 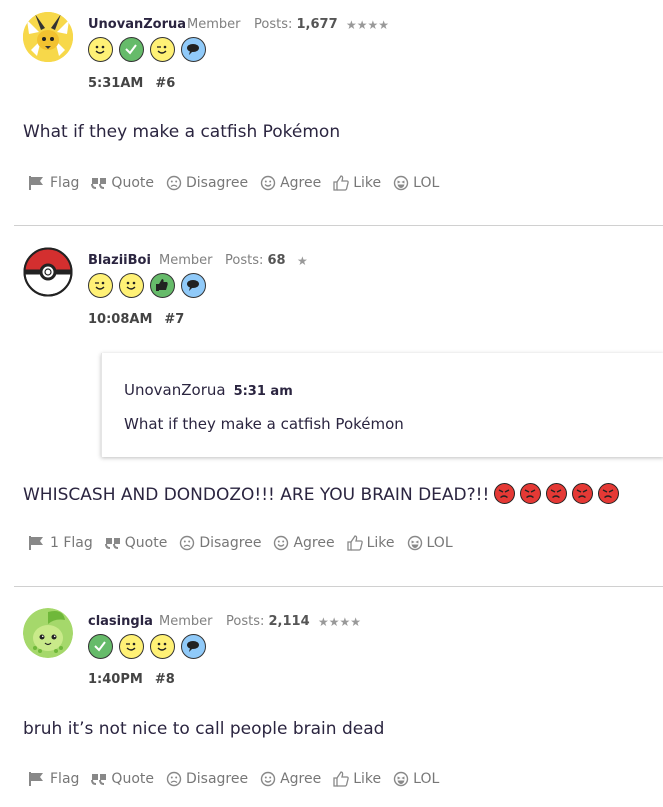 What do you see at coordinates (175, 390) in the screenshot?
I see `quote-author: UnovanZorua` at bounding box center [175, 390].